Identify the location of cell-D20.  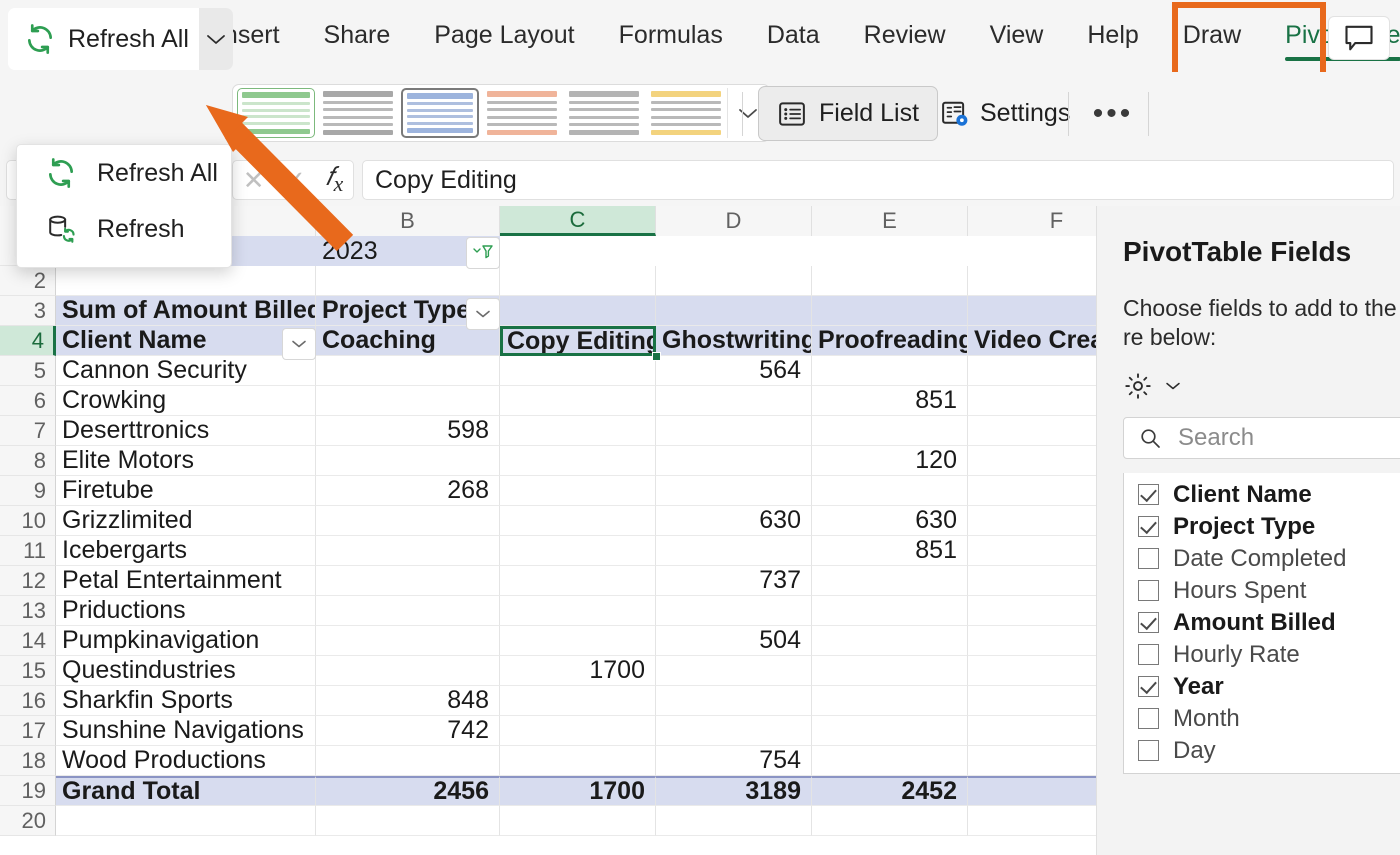
(734, 821).